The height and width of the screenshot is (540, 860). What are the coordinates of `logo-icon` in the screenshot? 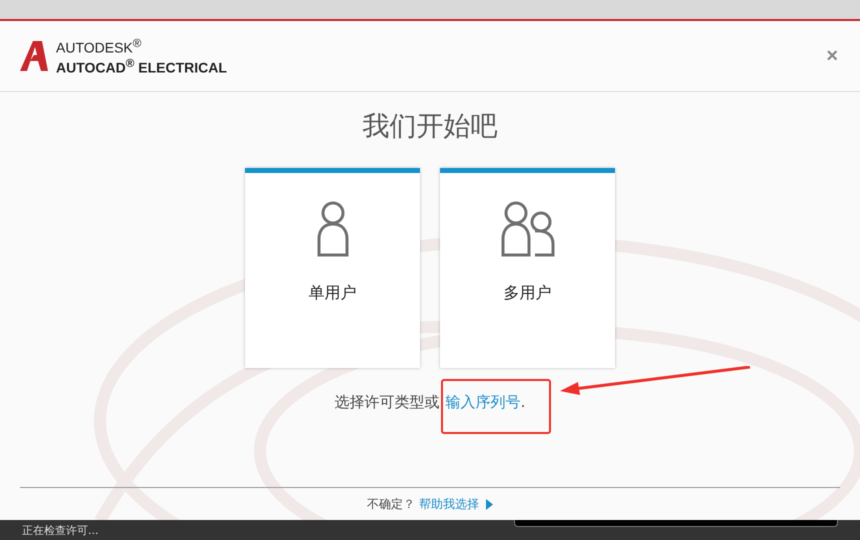 It's located at (34, 56).